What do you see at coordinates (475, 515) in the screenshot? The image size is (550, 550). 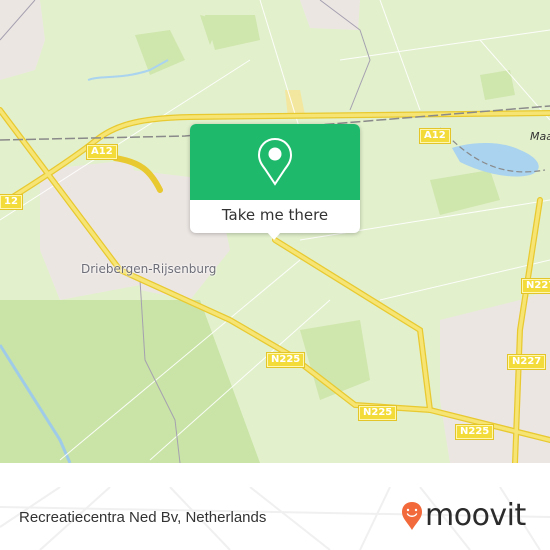 I see `moovit-wordmark: moovit` at bounding box center [475, 515].